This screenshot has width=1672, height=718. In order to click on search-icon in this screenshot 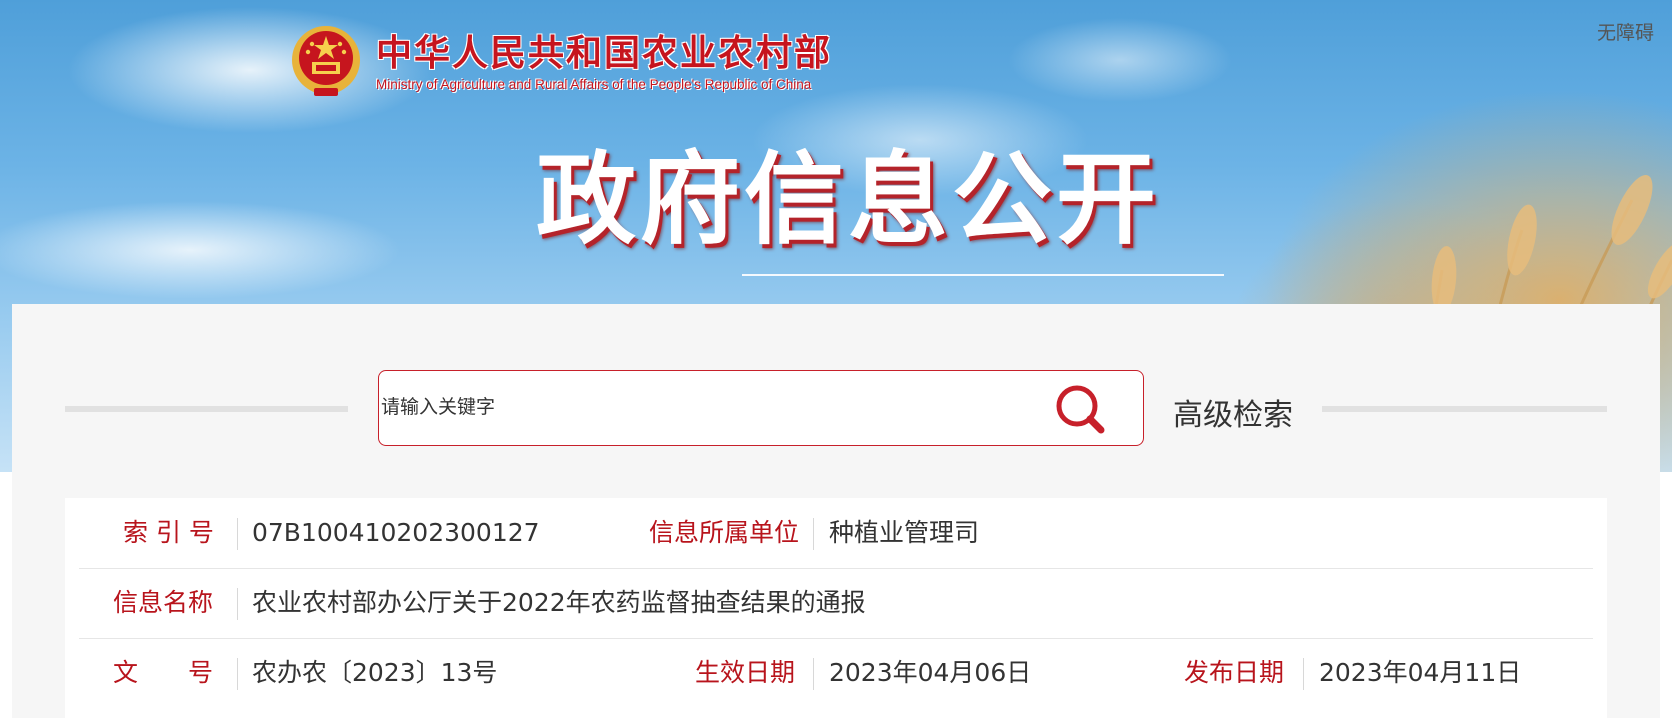, I will do `click(1081, 409)`.